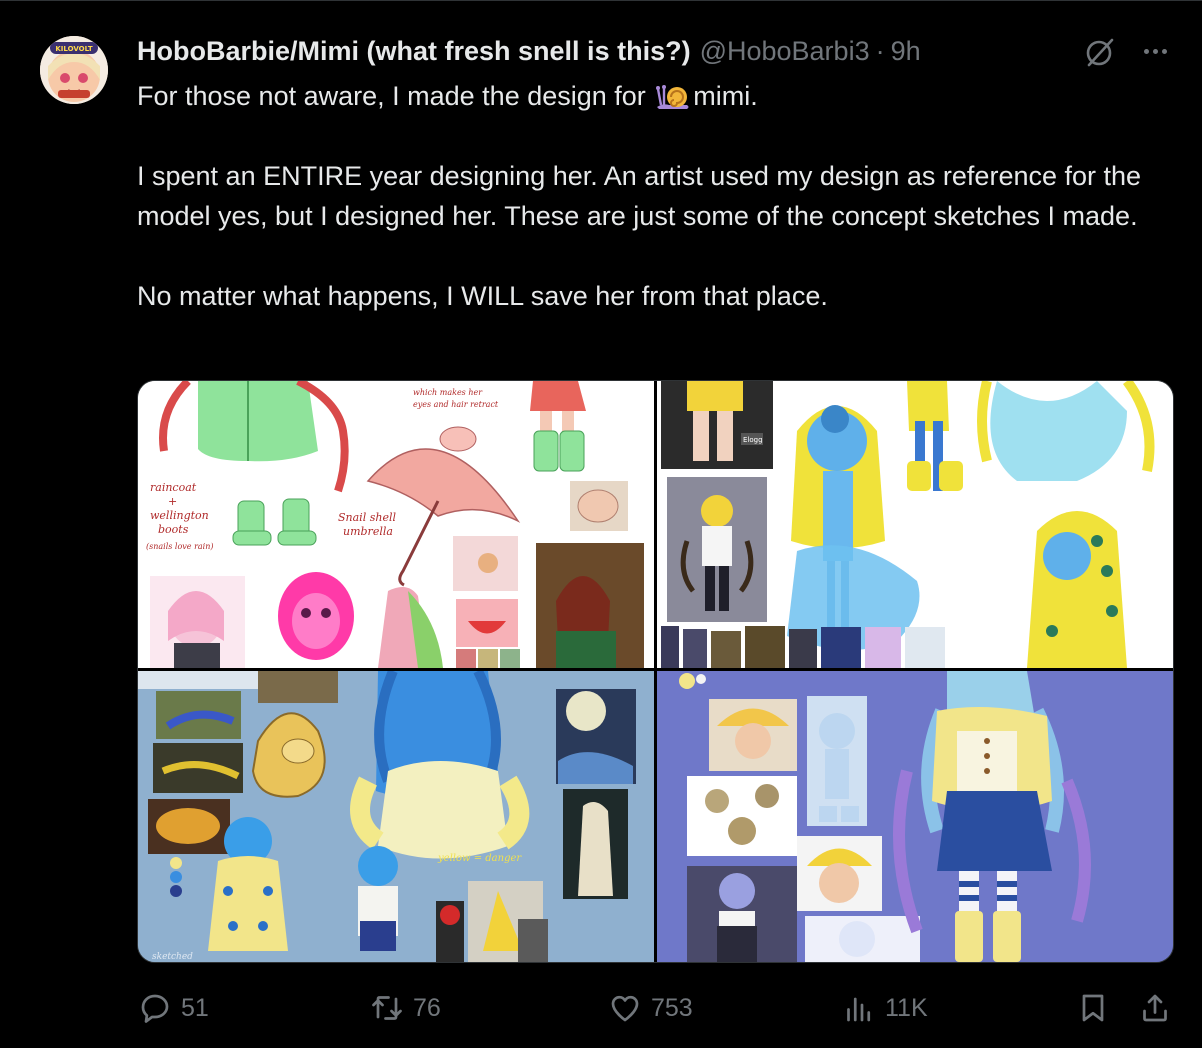 The height and width of the screenshot is (1048, 1202). I want to click on reply-icon, so click(155, 1008).